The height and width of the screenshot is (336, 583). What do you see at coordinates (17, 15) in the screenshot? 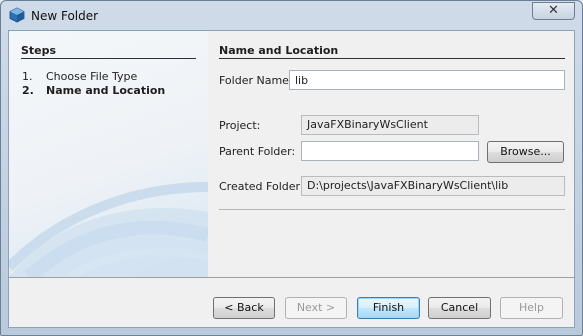
I see `netbeans-cube-icon` at bounding box center [17, 15].